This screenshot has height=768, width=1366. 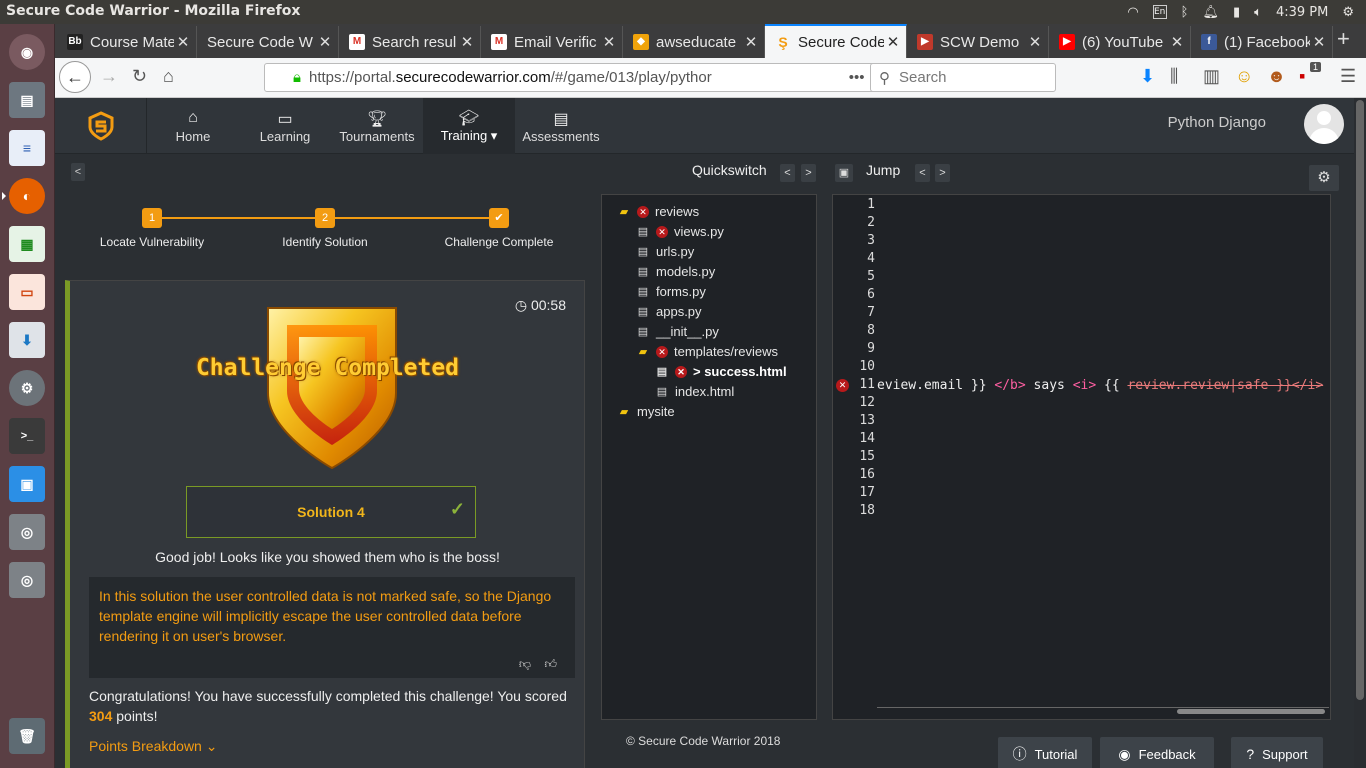 What do you see at coordinates (942, 173) in the screenshot?
I see `jump-next-button: >` at bounding box center [942, 173].